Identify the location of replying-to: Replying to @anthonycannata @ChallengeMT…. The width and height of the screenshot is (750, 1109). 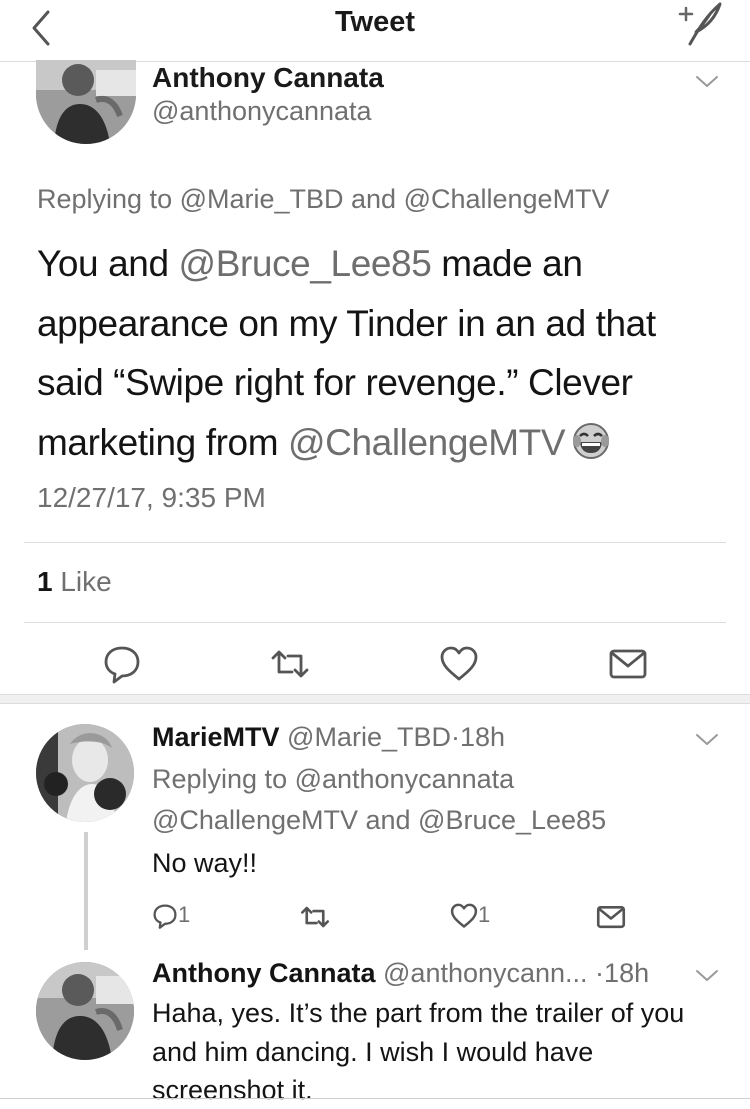
(379, 800).